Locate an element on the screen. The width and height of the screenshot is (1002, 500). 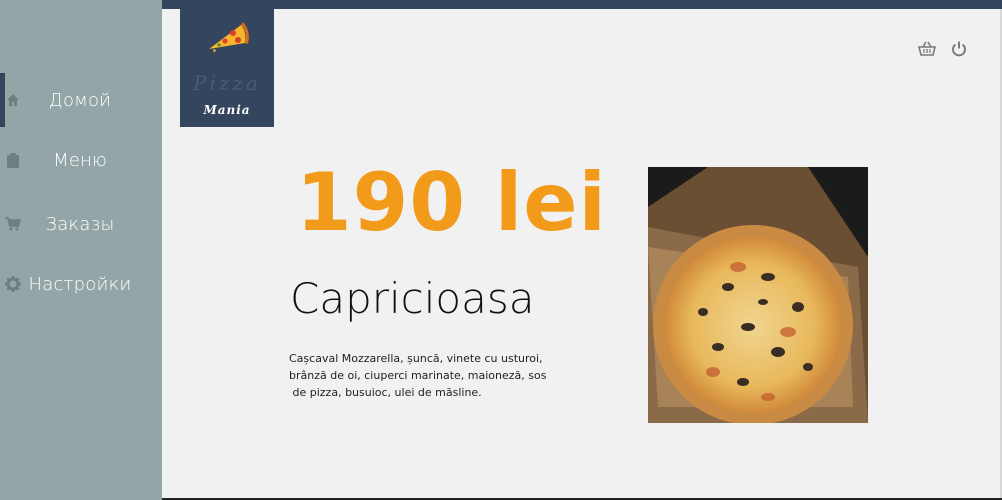
sidebar-item-home: Домой is located at coordinates (81, 100).